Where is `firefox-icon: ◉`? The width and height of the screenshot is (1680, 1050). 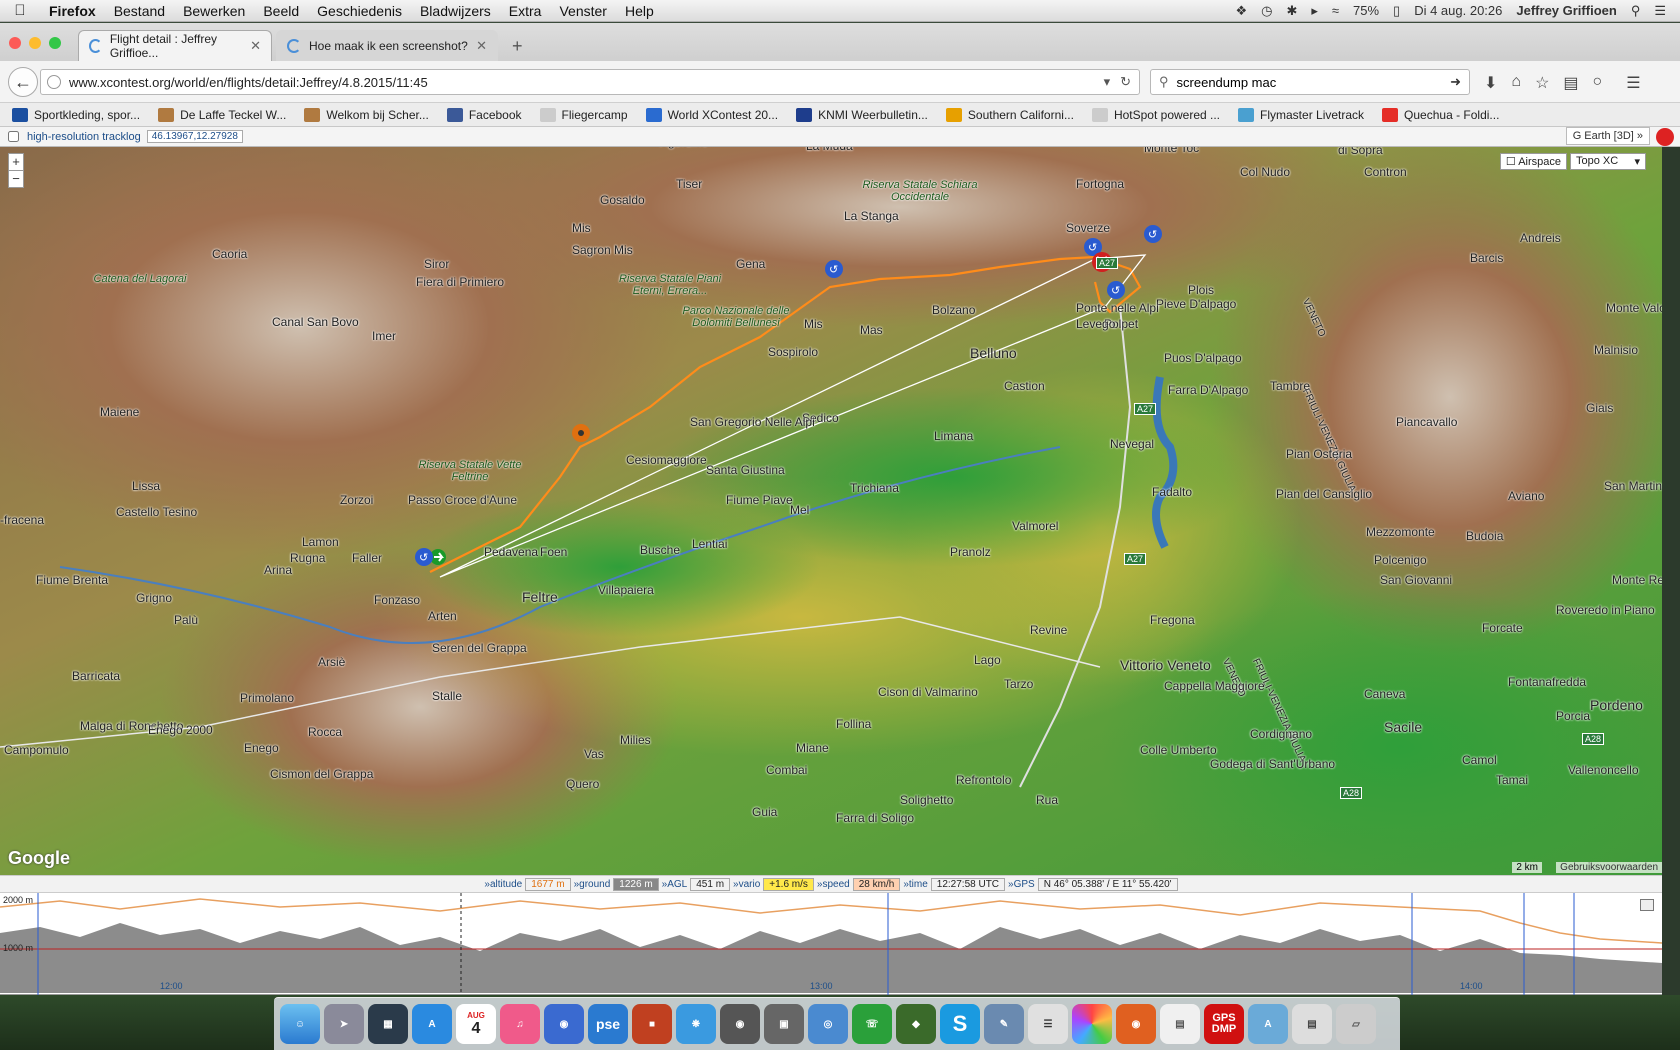 firefox-icon: ◉ is located at coordinates (1136, 1024).